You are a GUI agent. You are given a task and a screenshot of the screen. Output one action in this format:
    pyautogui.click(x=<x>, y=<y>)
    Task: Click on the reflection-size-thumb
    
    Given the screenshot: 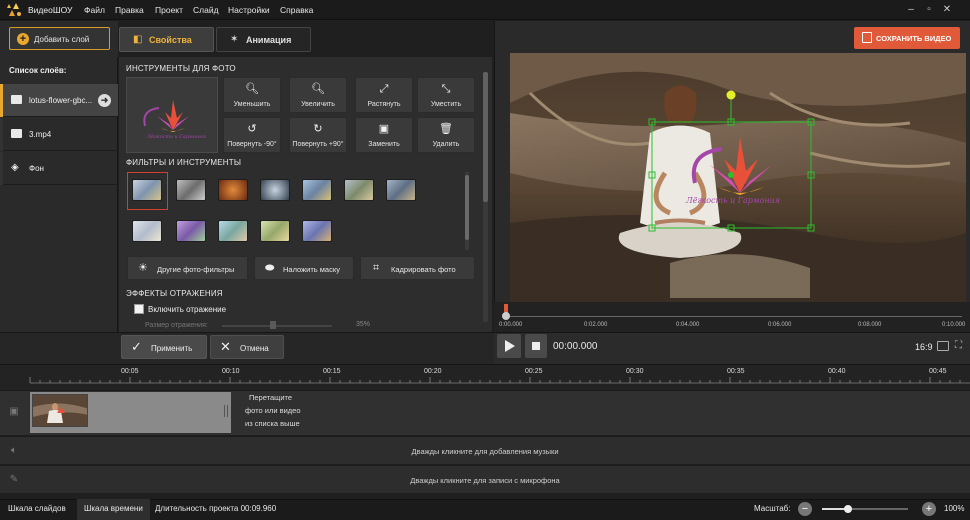 What is the action you would take?
    pyautogui.click(x=273, y=325)
    